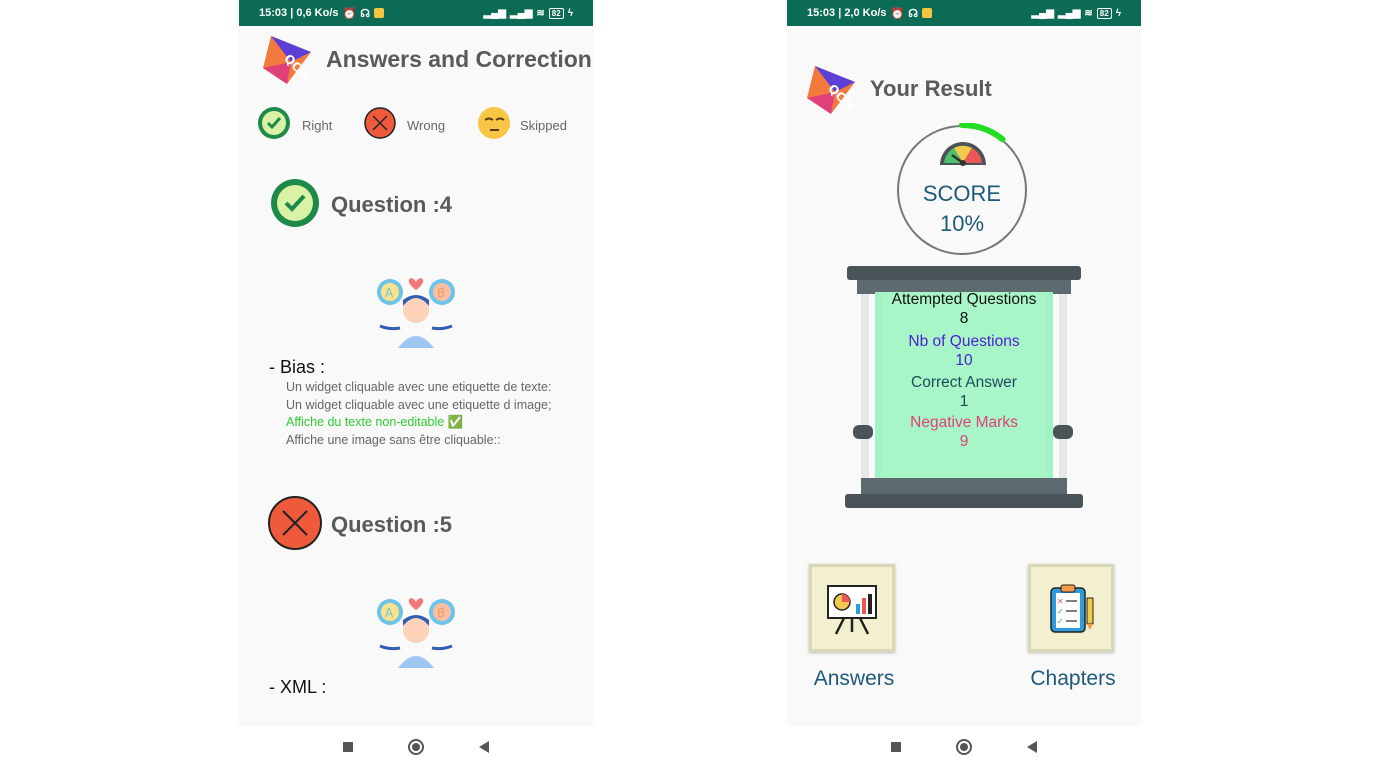  I want to click on status-time: 15:03 | 2,0 Ko/s, so click(847, 13).